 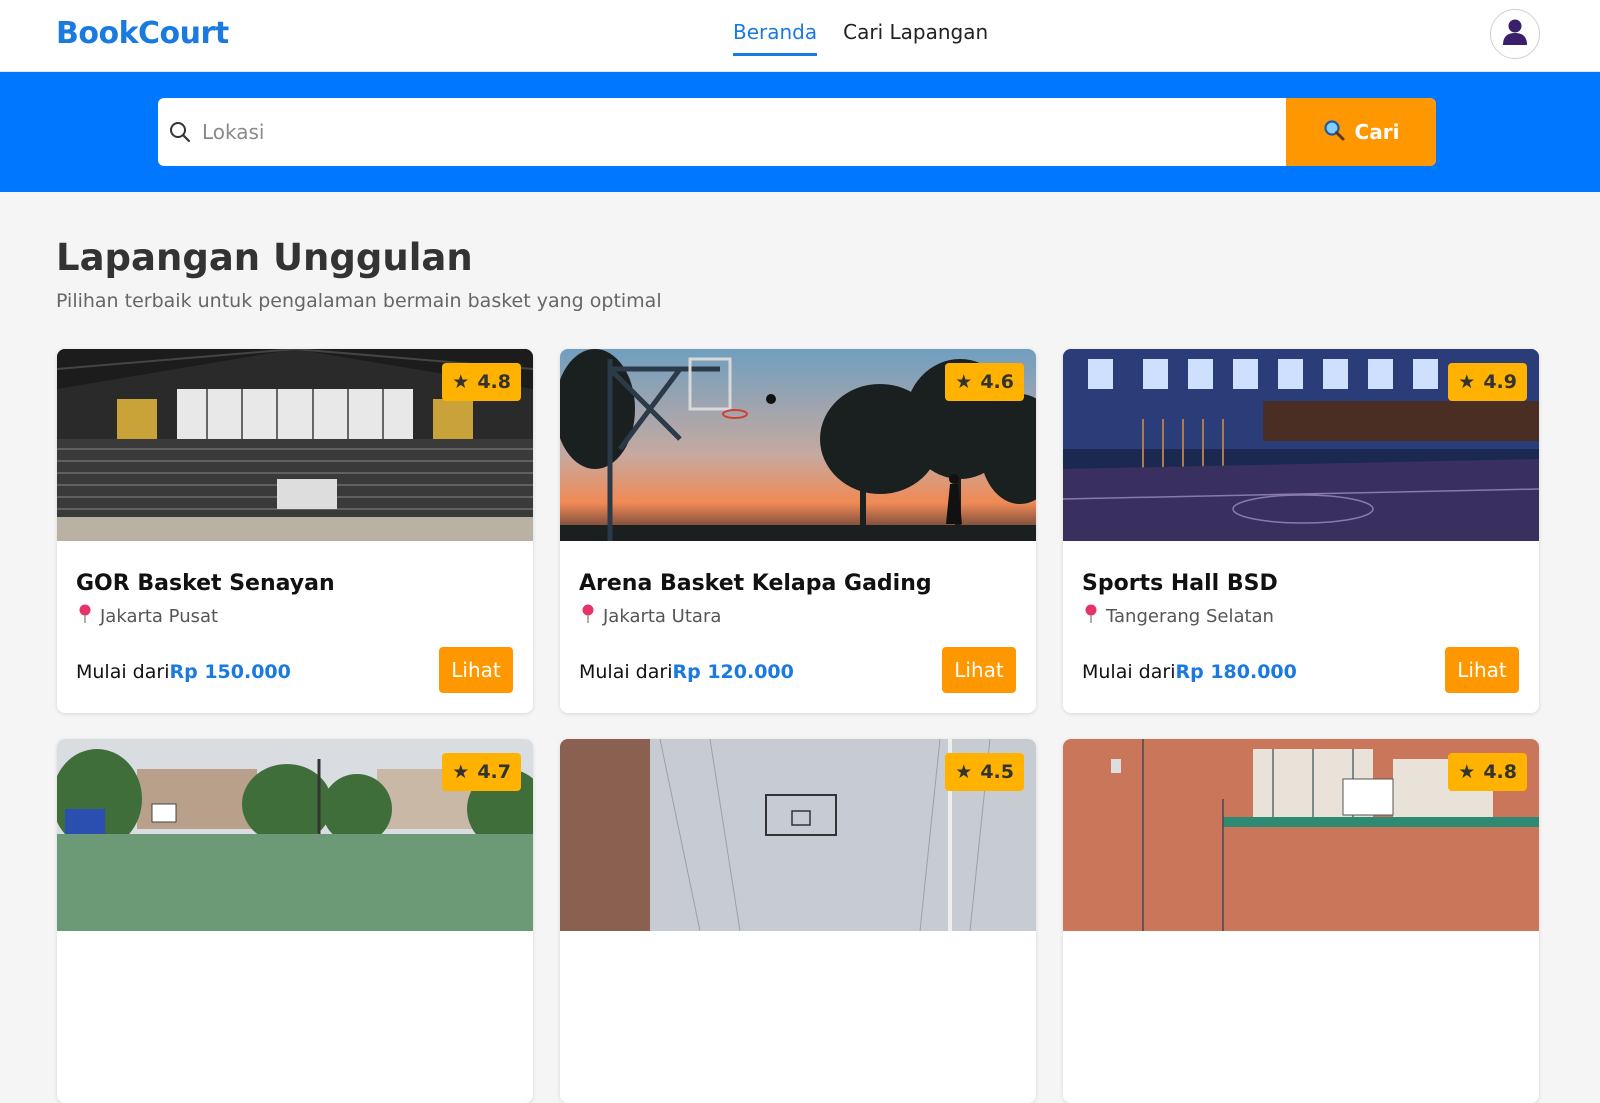 I want to click on court-name: Arena Basket Kelapa Gading, so click(x=755, y=583).